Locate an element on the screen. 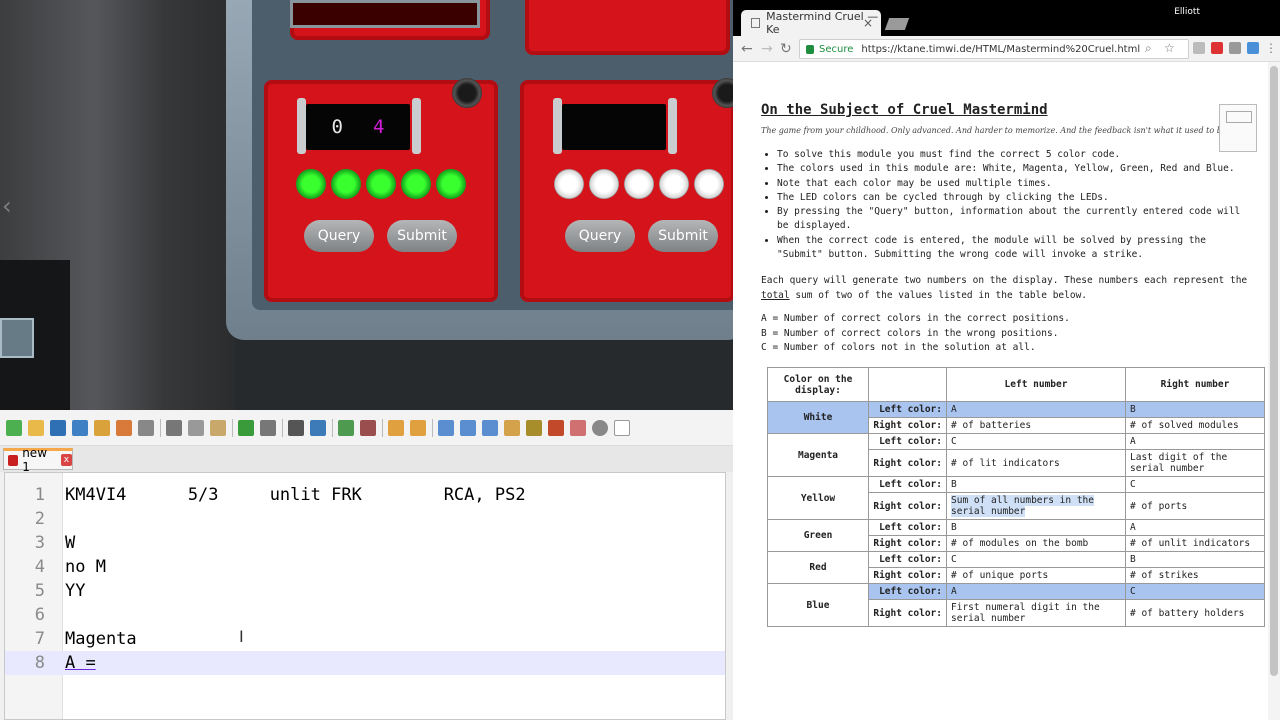 Image resolution: width=1280 pixels, height=720 pixels. show-all-characters-icon is located at coordinates (468, 427).